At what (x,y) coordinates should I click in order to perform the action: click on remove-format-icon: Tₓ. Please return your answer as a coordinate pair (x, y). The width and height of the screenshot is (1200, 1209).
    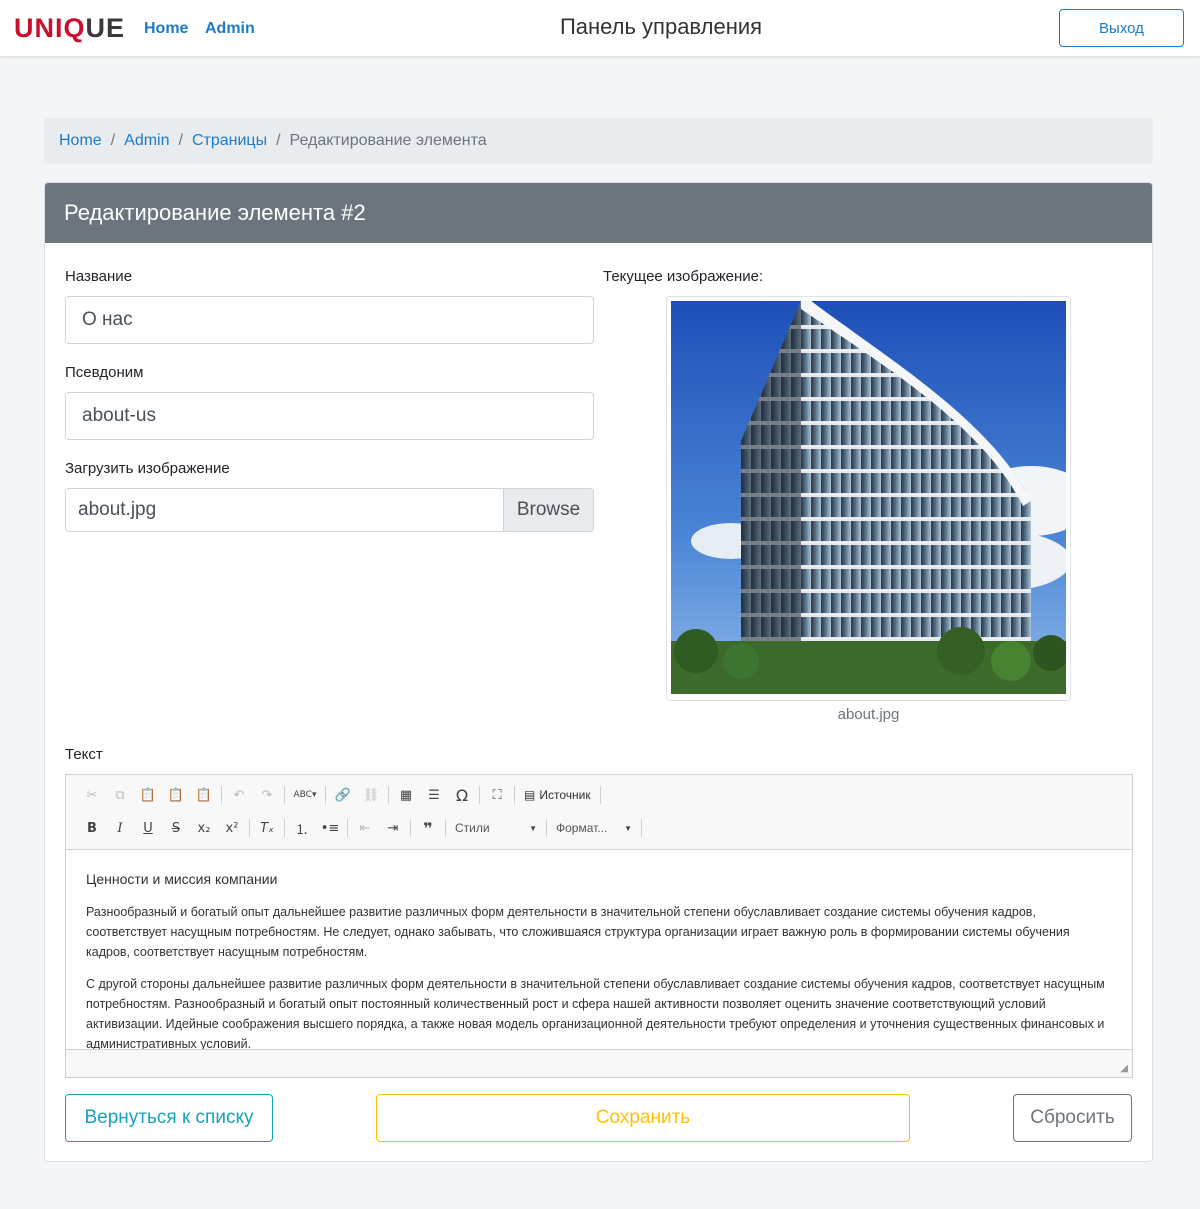
    Looking at the image, I should click on (267, 828).